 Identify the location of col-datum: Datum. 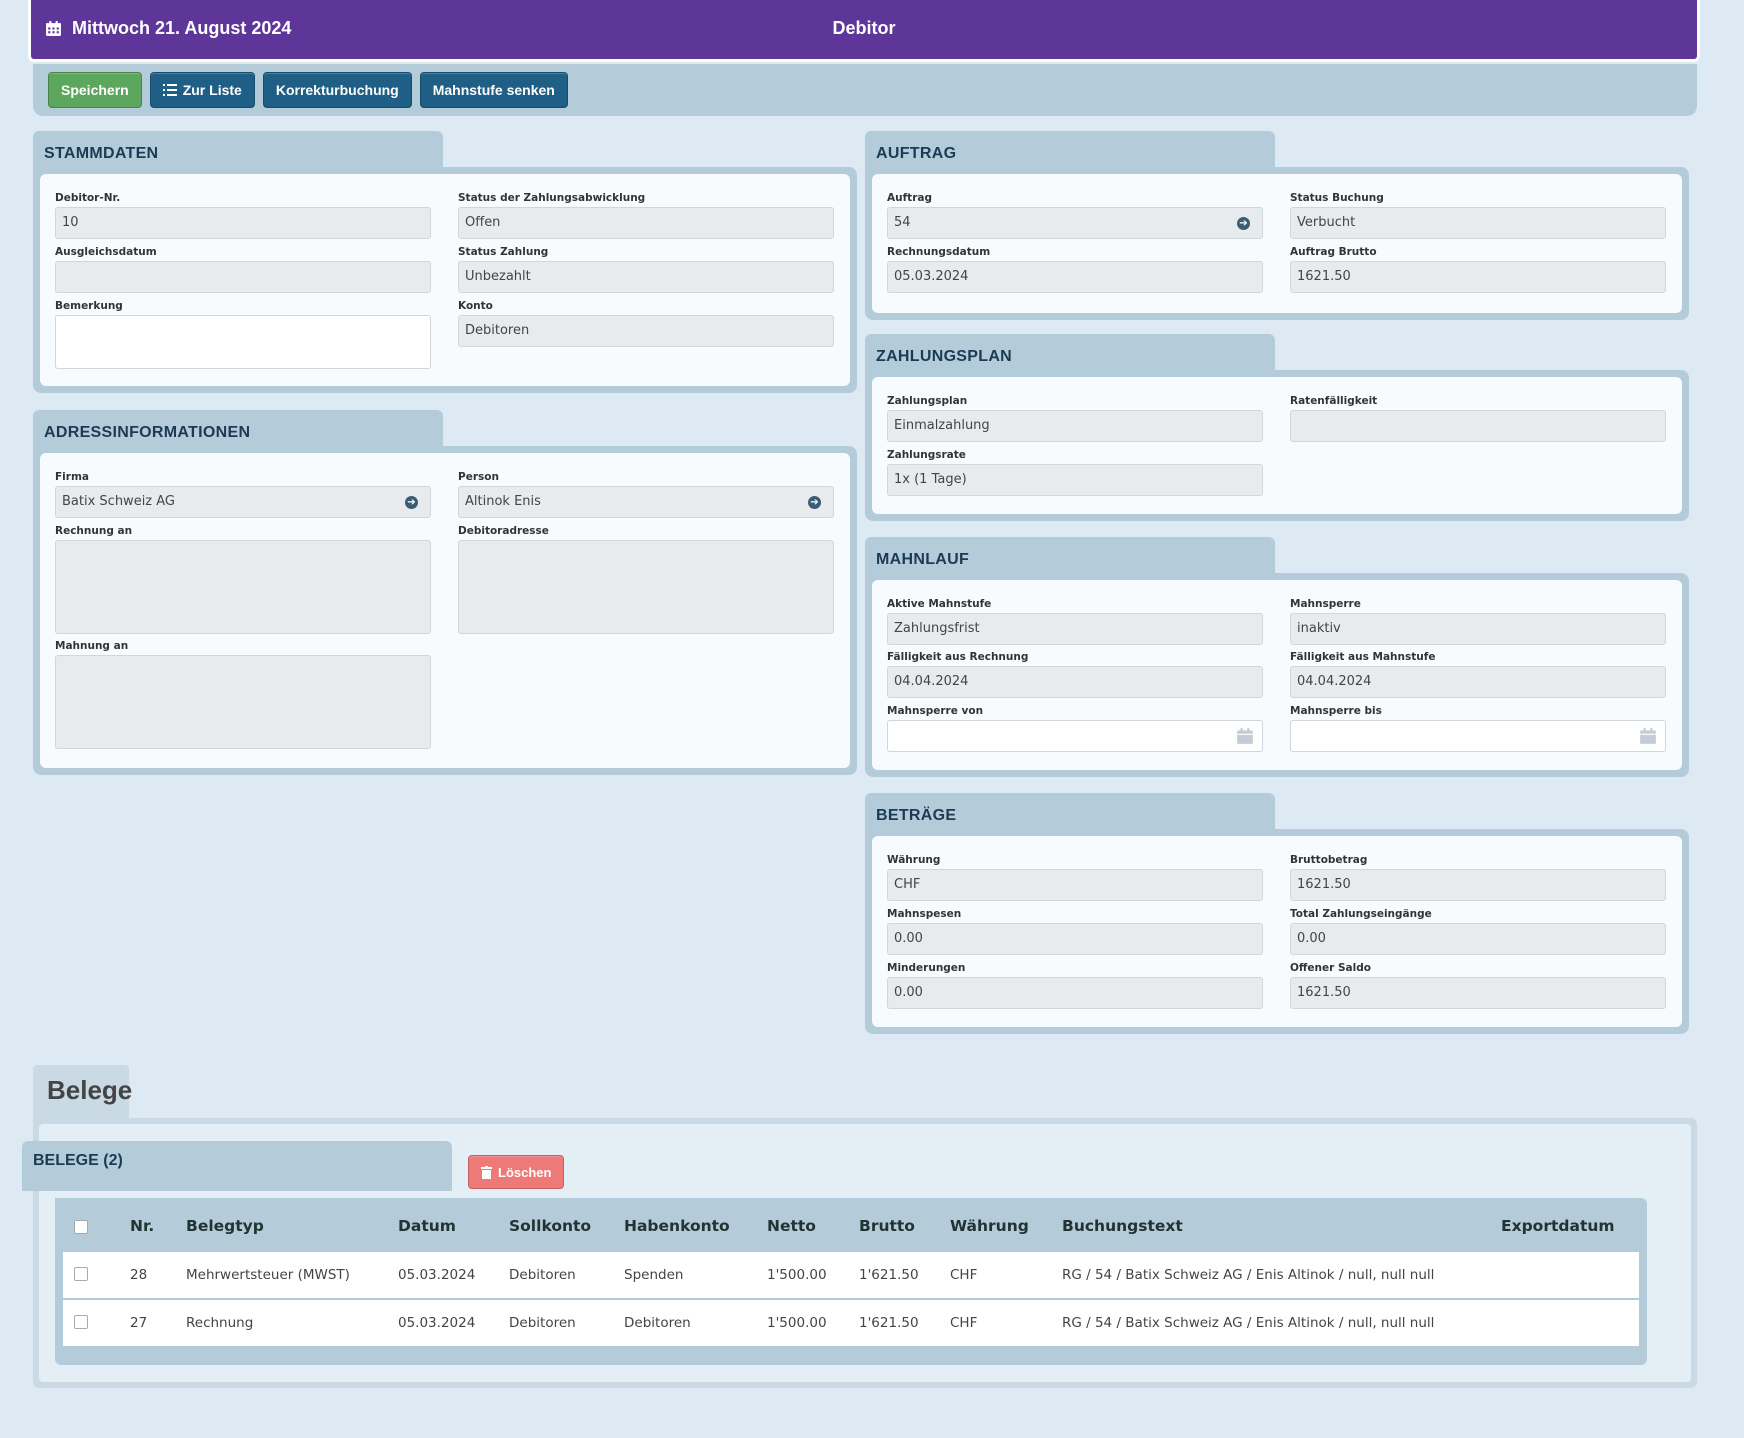
(427, 1226).